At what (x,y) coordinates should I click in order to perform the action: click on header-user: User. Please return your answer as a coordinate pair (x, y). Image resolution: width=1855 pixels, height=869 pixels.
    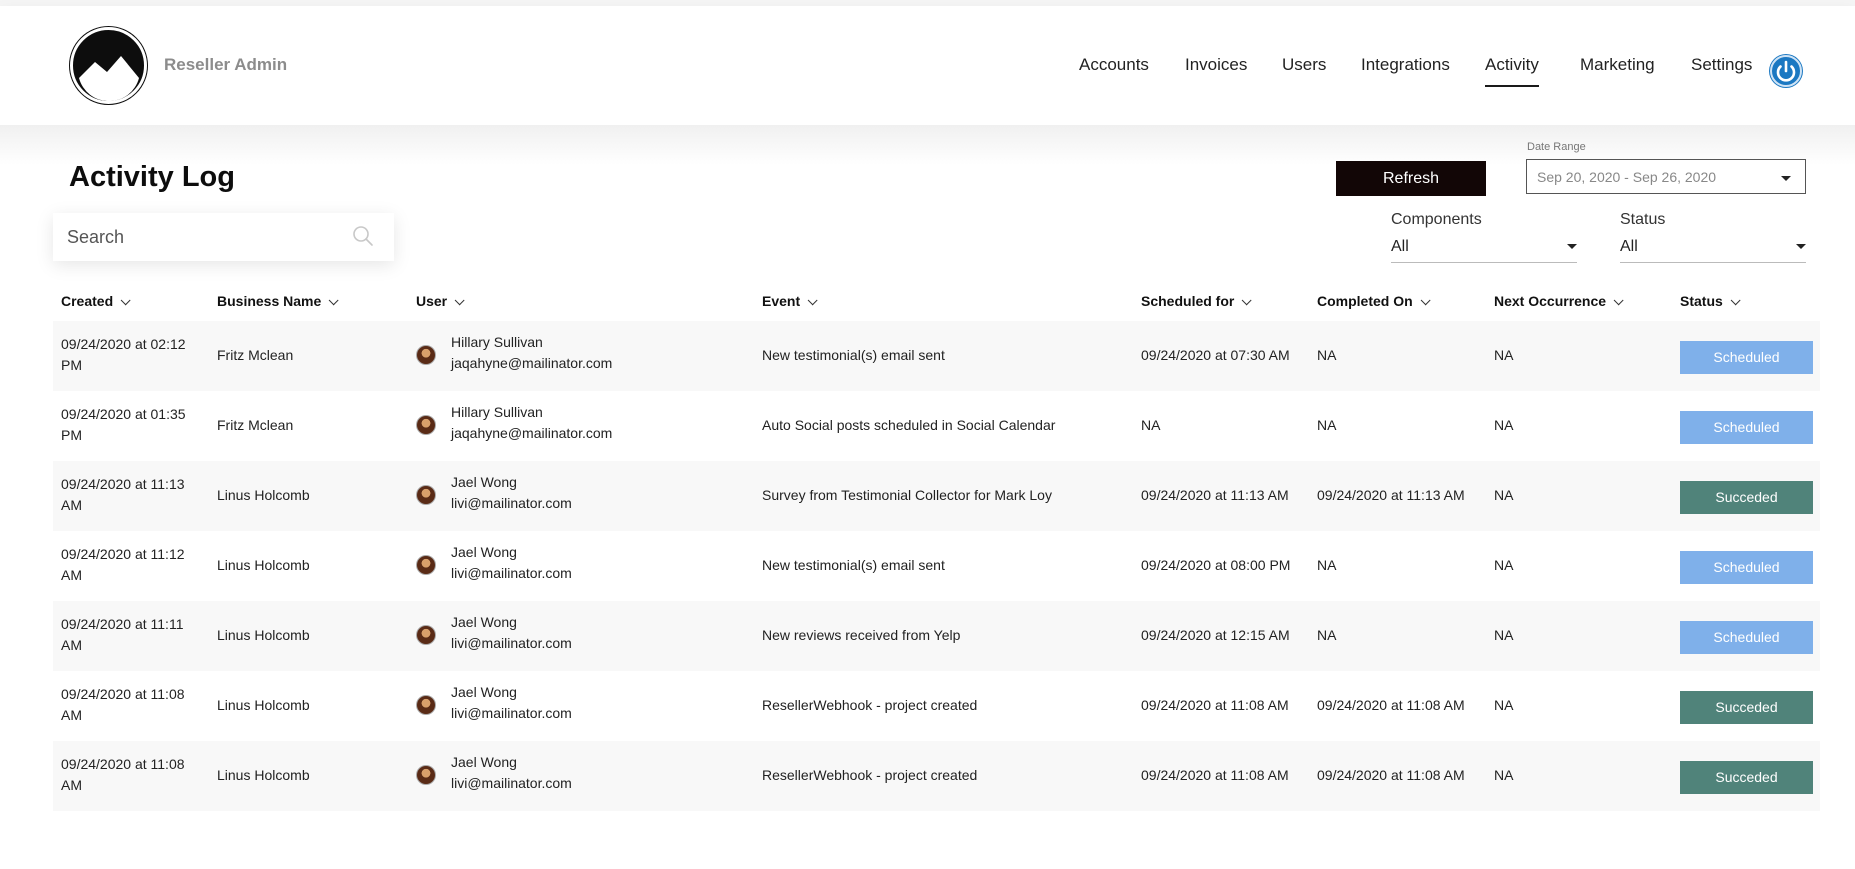
    Looking at the image, I should click on (440, 301).